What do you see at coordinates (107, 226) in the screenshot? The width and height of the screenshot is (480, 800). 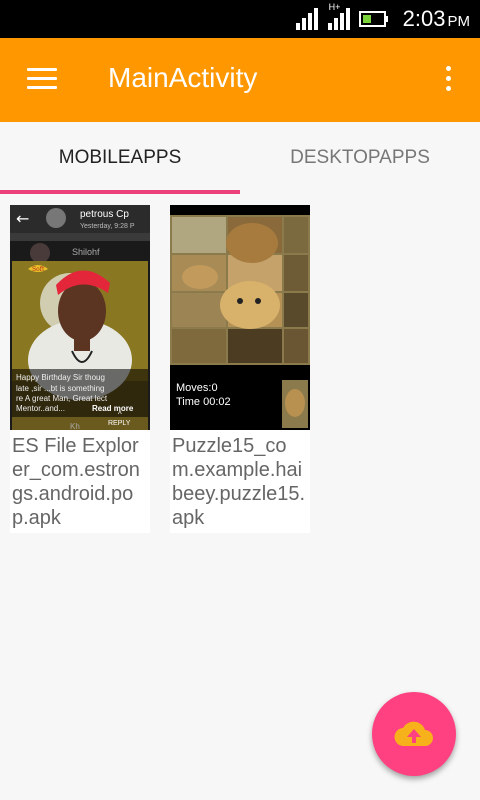 I see `thumb-header-sub: Yesterday, 9:28 P` at bounding box center [107, 226].